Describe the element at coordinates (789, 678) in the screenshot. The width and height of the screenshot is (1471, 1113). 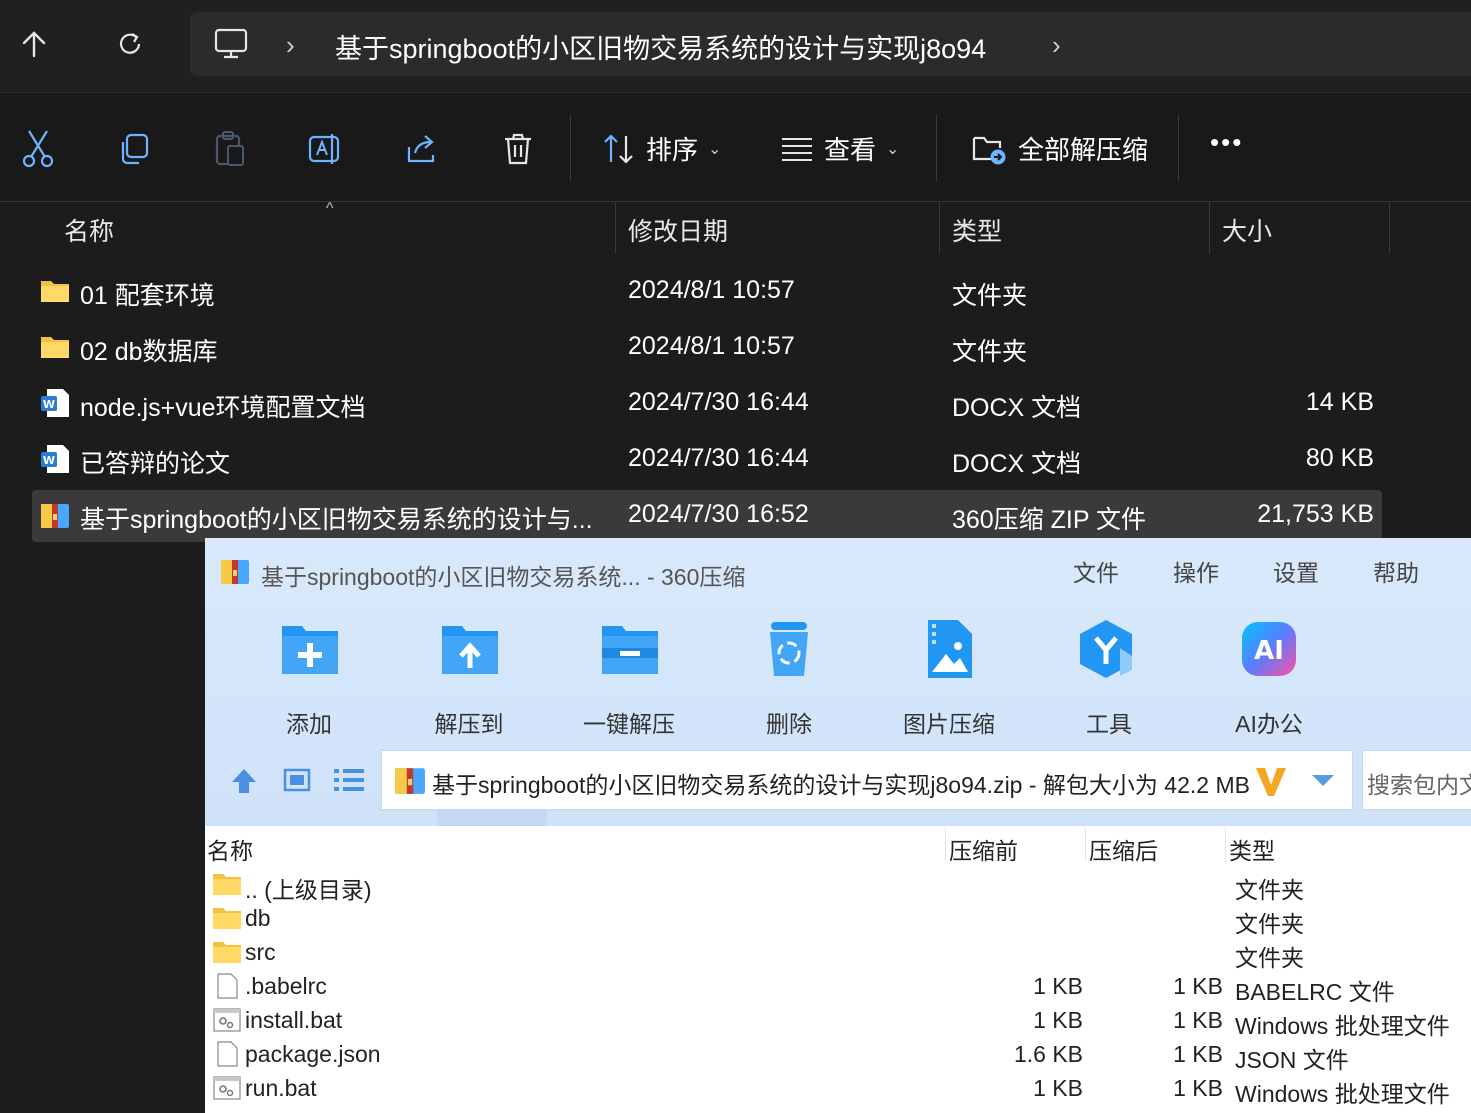
I see `tool-delete: 删除` at that location.